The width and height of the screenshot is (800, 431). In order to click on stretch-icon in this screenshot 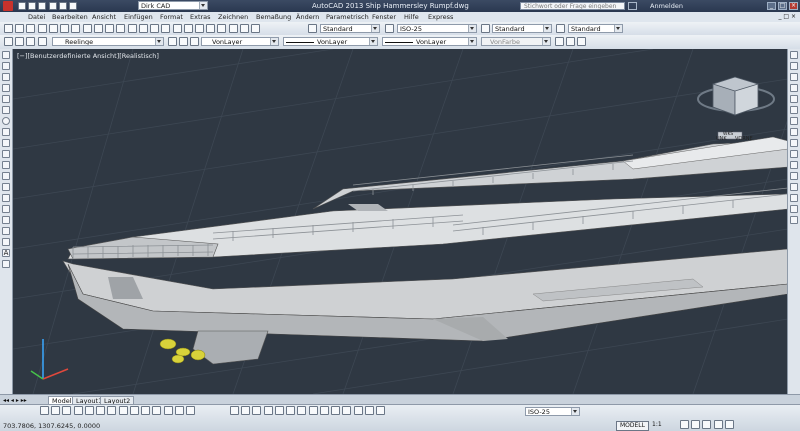, I will do `click(794, 143)`.